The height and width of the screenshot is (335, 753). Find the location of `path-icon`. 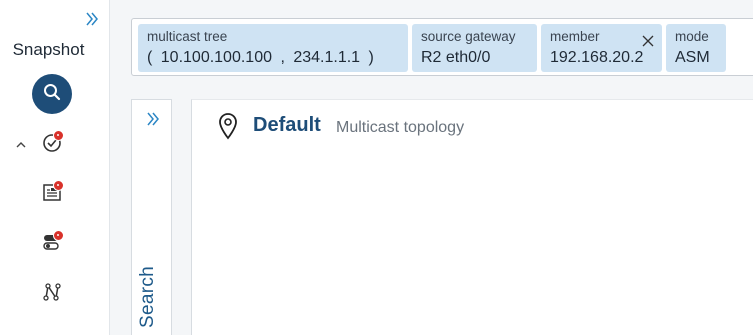

path-icon is located at coordinates (52, 294).